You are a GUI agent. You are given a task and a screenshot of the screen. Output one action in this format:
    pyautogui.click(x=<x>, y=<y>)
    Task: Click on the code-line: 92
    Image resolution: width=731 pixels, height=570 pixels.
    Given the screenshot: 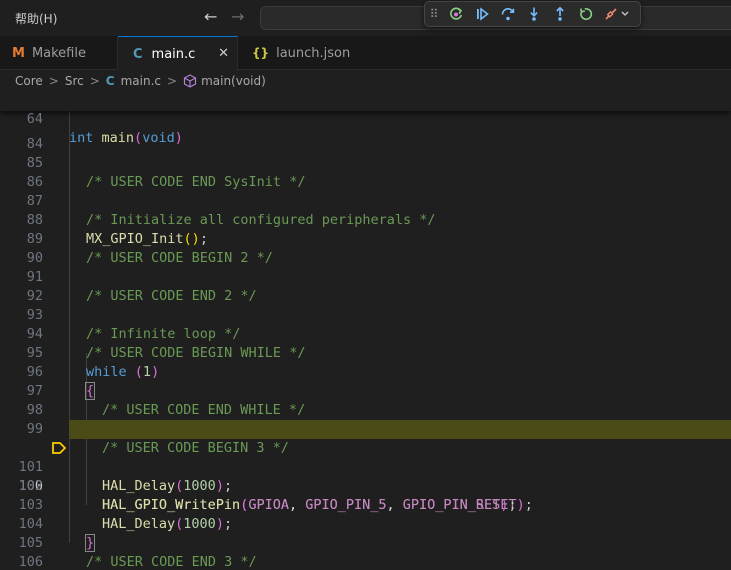 What is the action you would take?
    pyautogui.click(x=365, y=286)
    